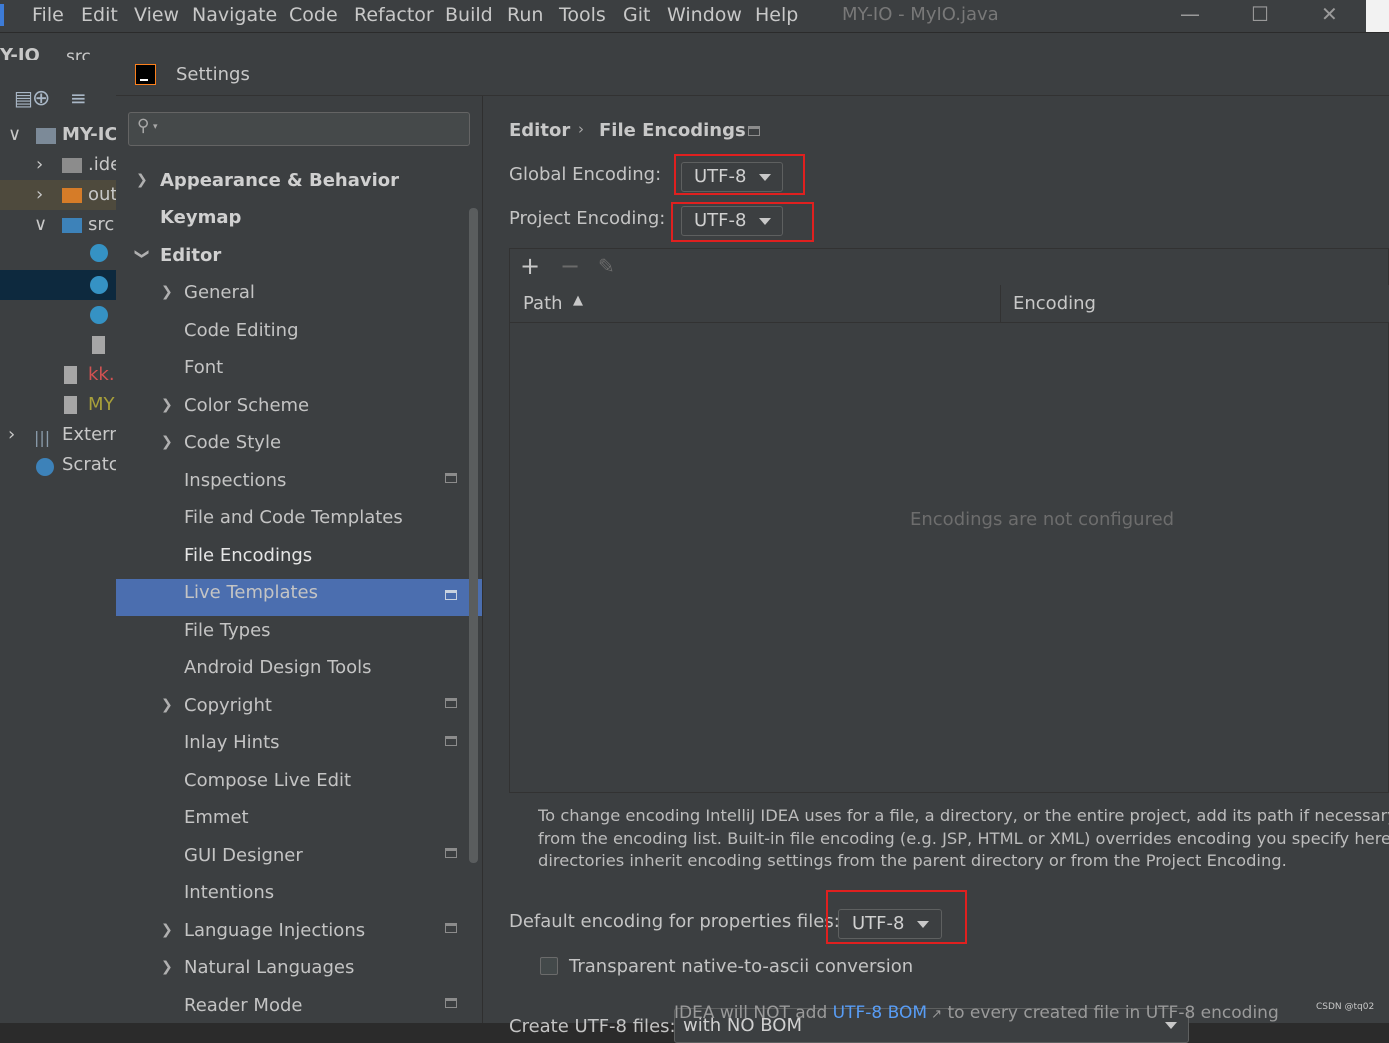 The width and height of the screenshot is (1389, 1043). Describe the element at coordinates (251, 592) in the screenshot. I see `tree-live-templates: Live Templates` at that location.